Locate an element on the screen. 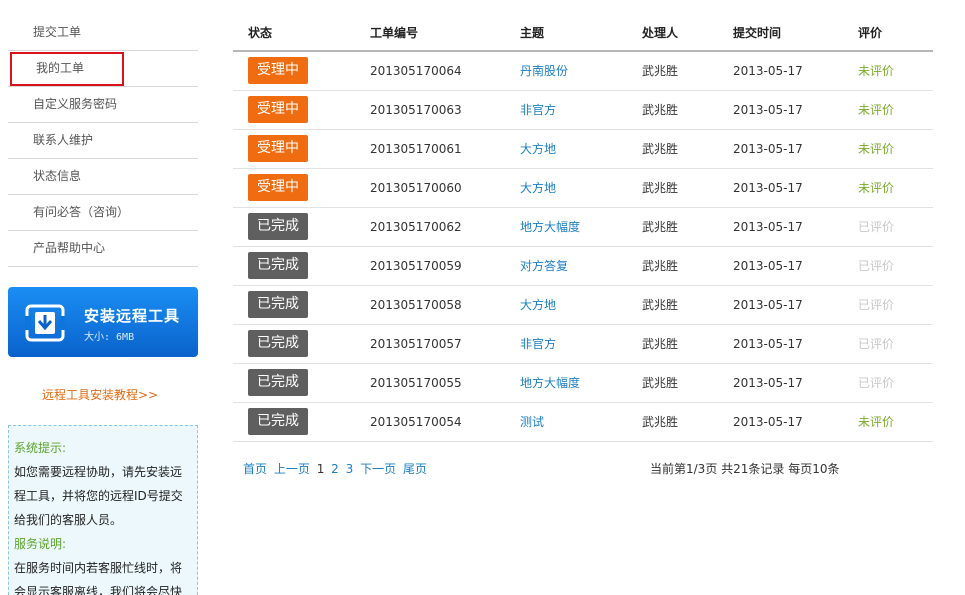  subject-link: 测试 is located at coordinates (532, 422).